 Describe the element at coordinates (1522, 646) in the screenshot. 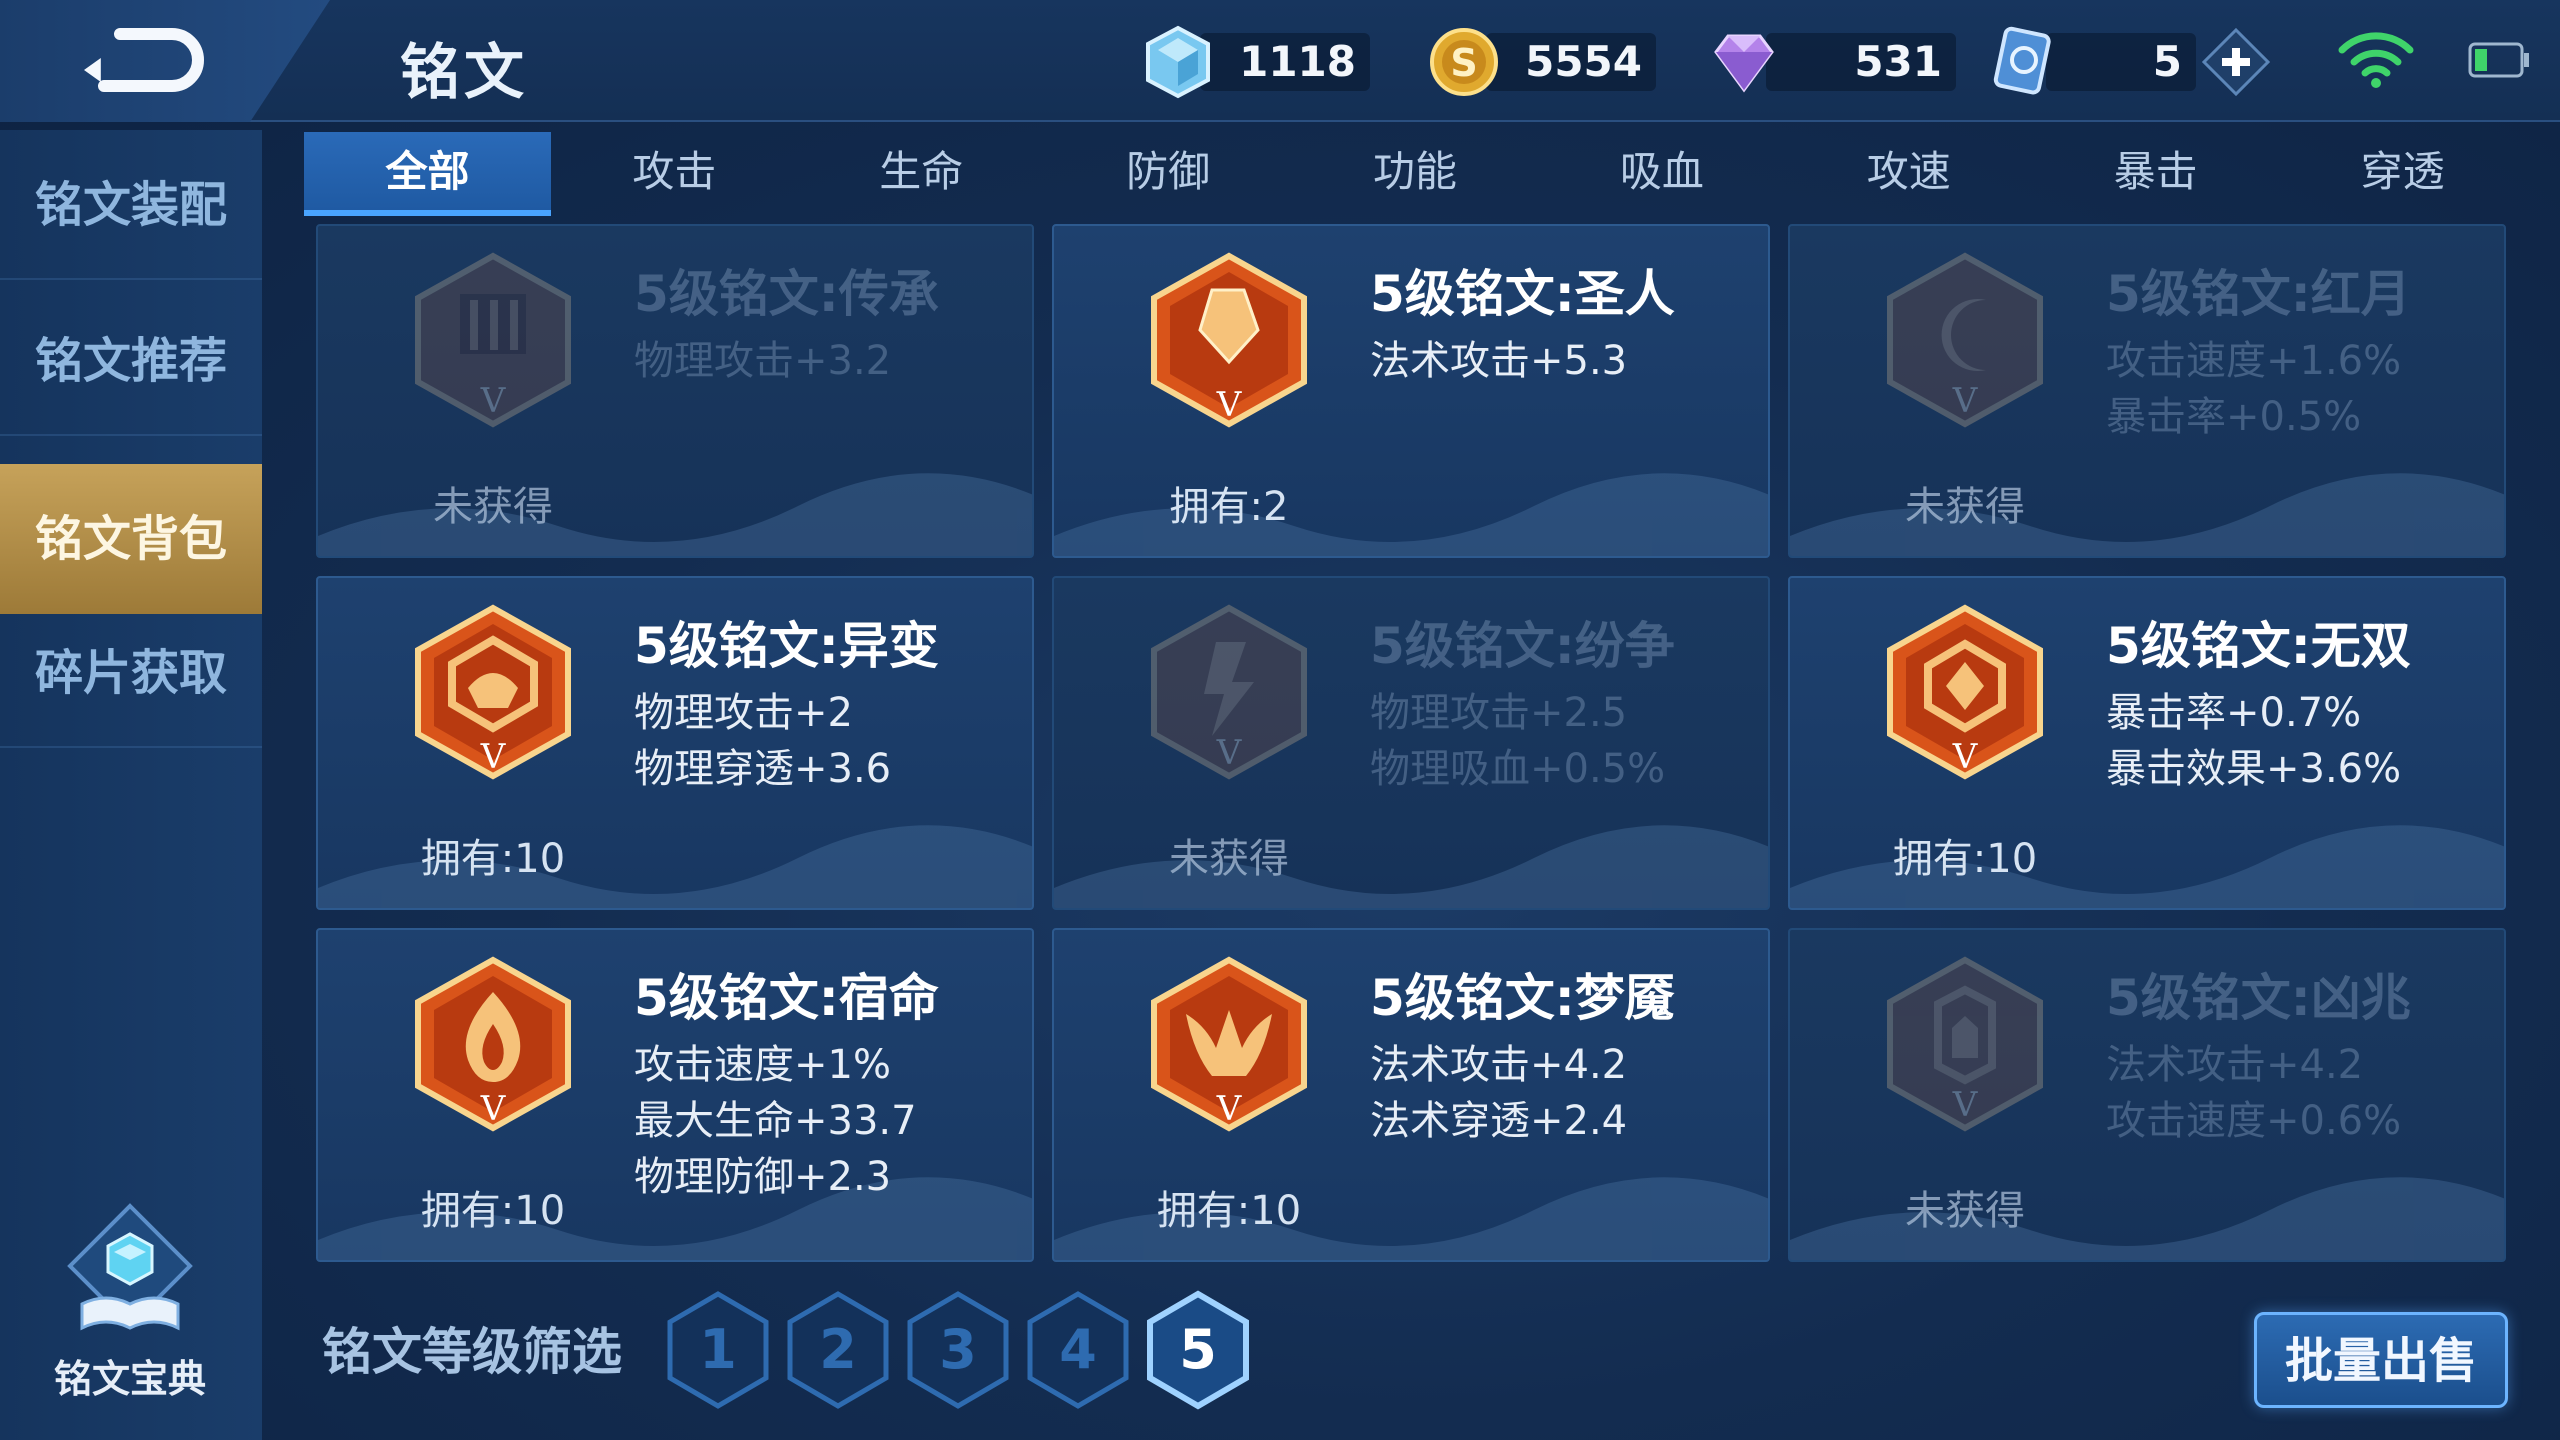

I see `rune-name: 5级铭文:纷争` at that location.